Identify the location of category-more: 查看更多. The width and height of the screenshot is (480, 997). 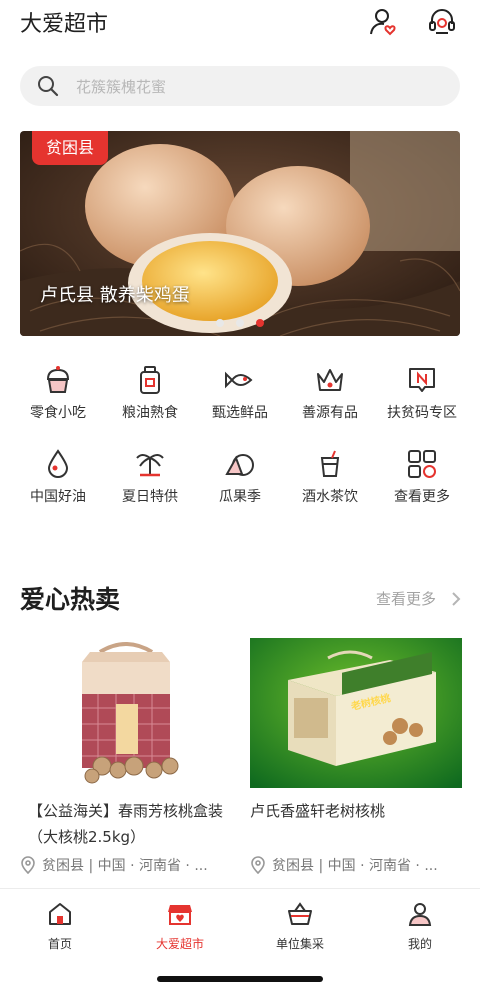
(422, 481).